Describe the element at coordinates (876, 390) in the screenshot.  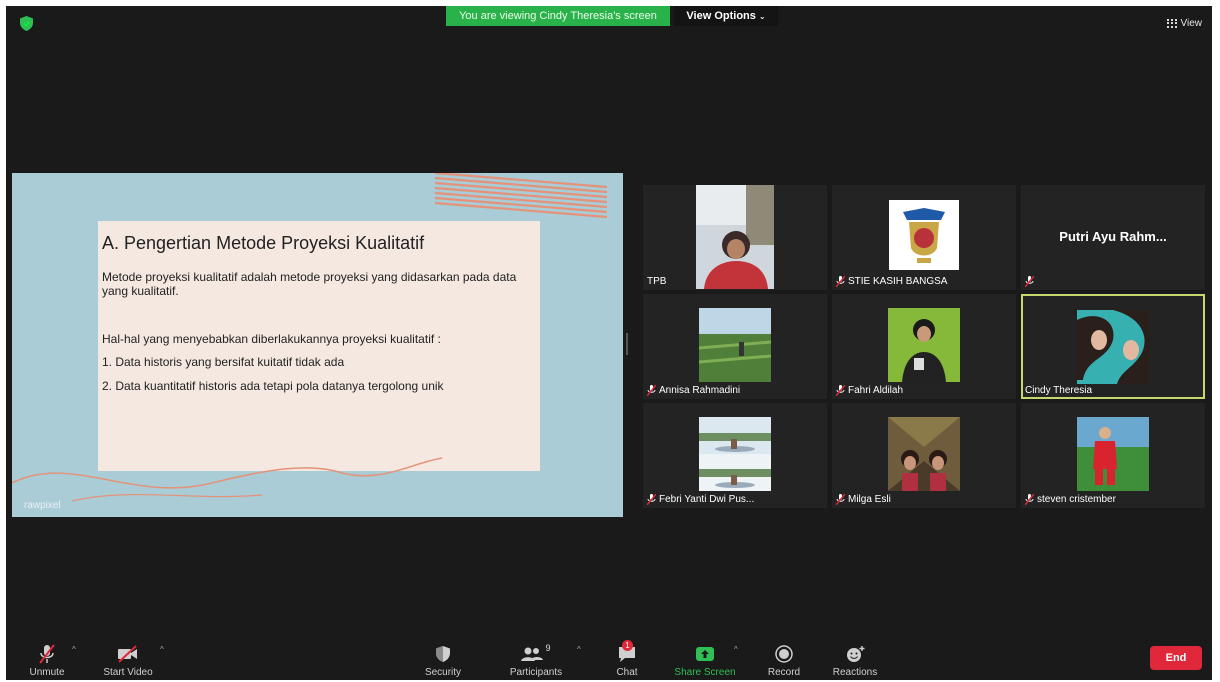
I see `participant-name: Fahri Aldilah` at that location.